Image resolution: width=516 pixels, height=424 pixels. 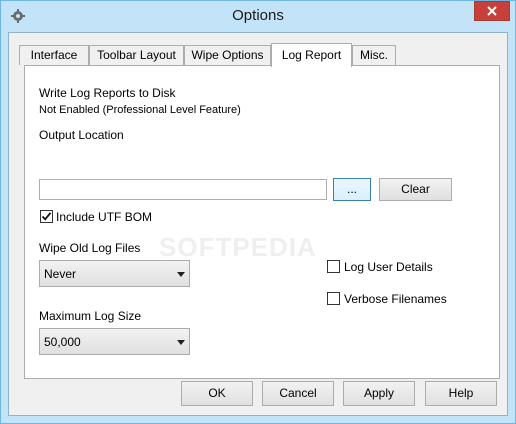 What do you see at coordinates (333, 266) in the screenshot?
I see `log-user-details-checkbox` at bounding box center [333, 266].